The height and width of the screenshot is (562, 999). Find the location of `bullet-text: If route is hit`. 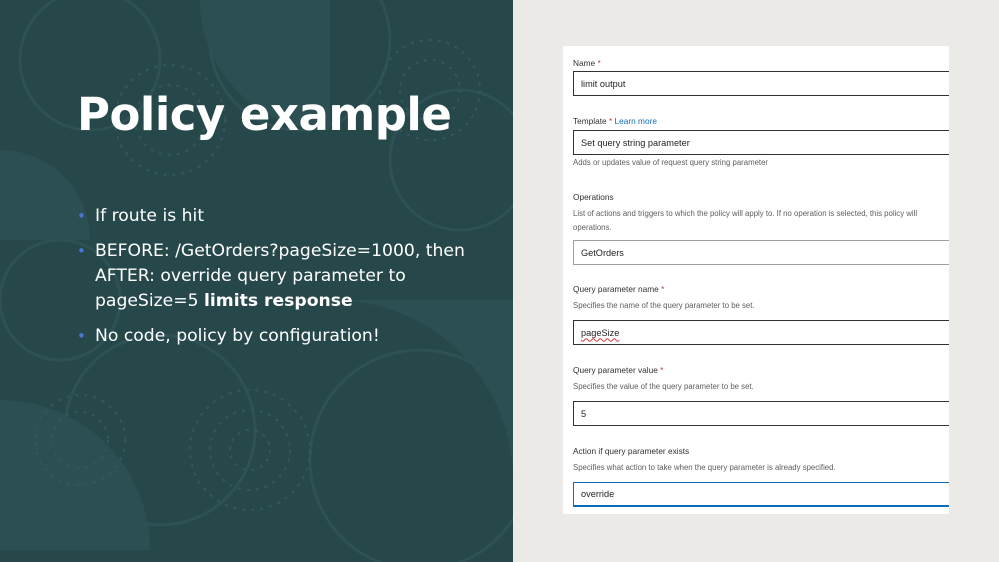

bullet-text: If route is hit is located at coordinates (150, 216).